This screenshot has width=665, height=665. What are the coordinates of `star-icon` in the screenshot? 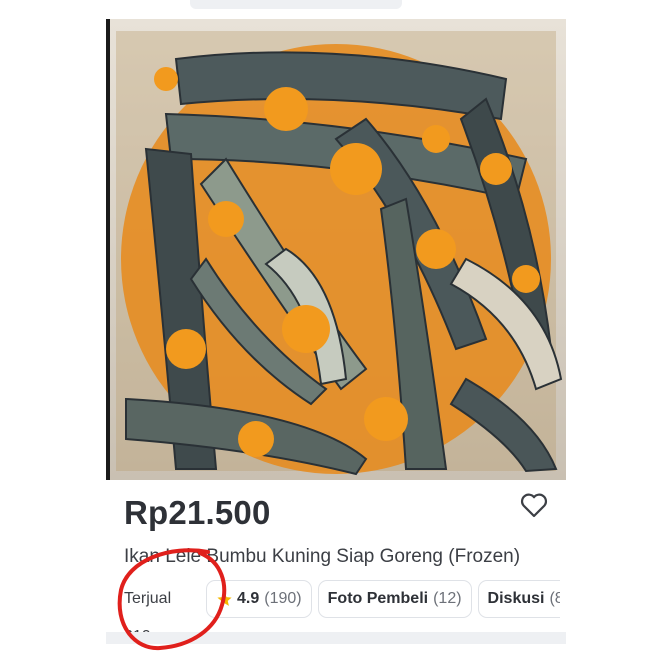 It's located at (224, 598).